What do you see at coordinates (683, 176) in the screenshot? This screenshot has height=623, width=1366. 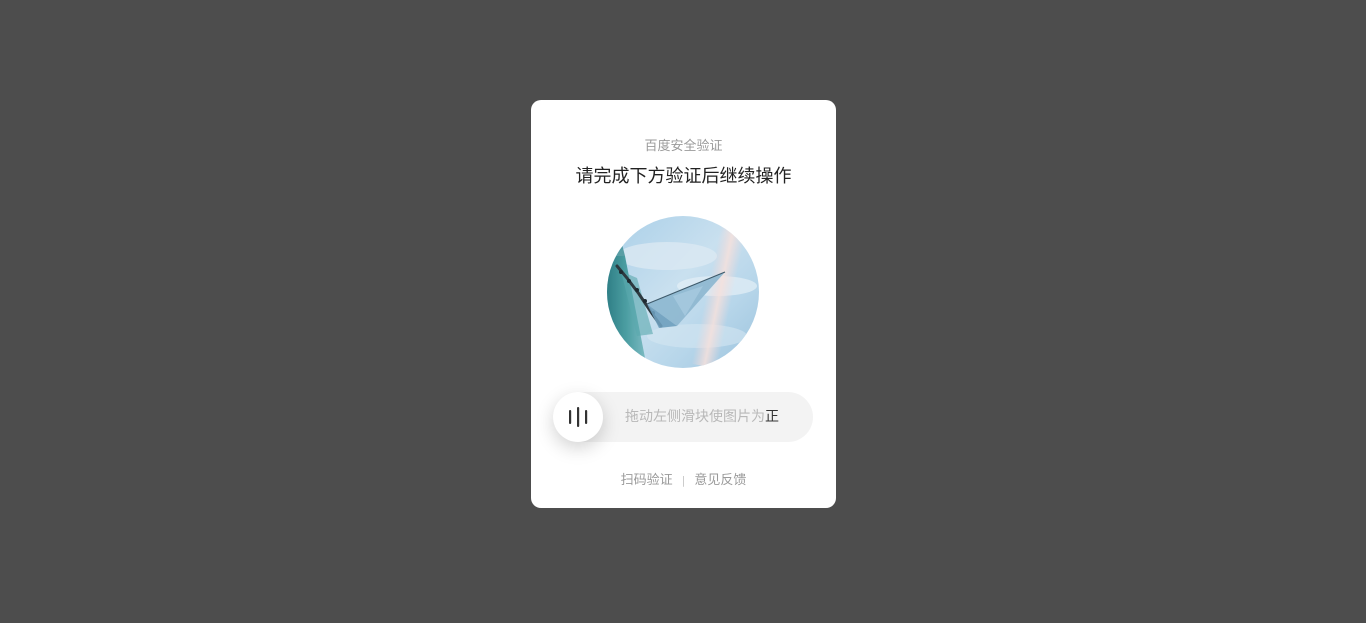 I see `dialog-title: 请完成下方验证后继续操作` at bounding box center [683, 176].